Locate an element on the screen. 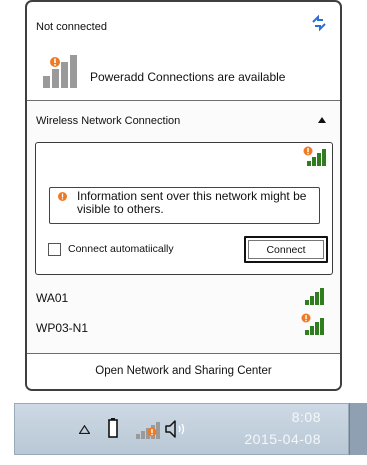 The image size is (367, 465). clock-time: 8:08 is located at coordinates (286, 417).